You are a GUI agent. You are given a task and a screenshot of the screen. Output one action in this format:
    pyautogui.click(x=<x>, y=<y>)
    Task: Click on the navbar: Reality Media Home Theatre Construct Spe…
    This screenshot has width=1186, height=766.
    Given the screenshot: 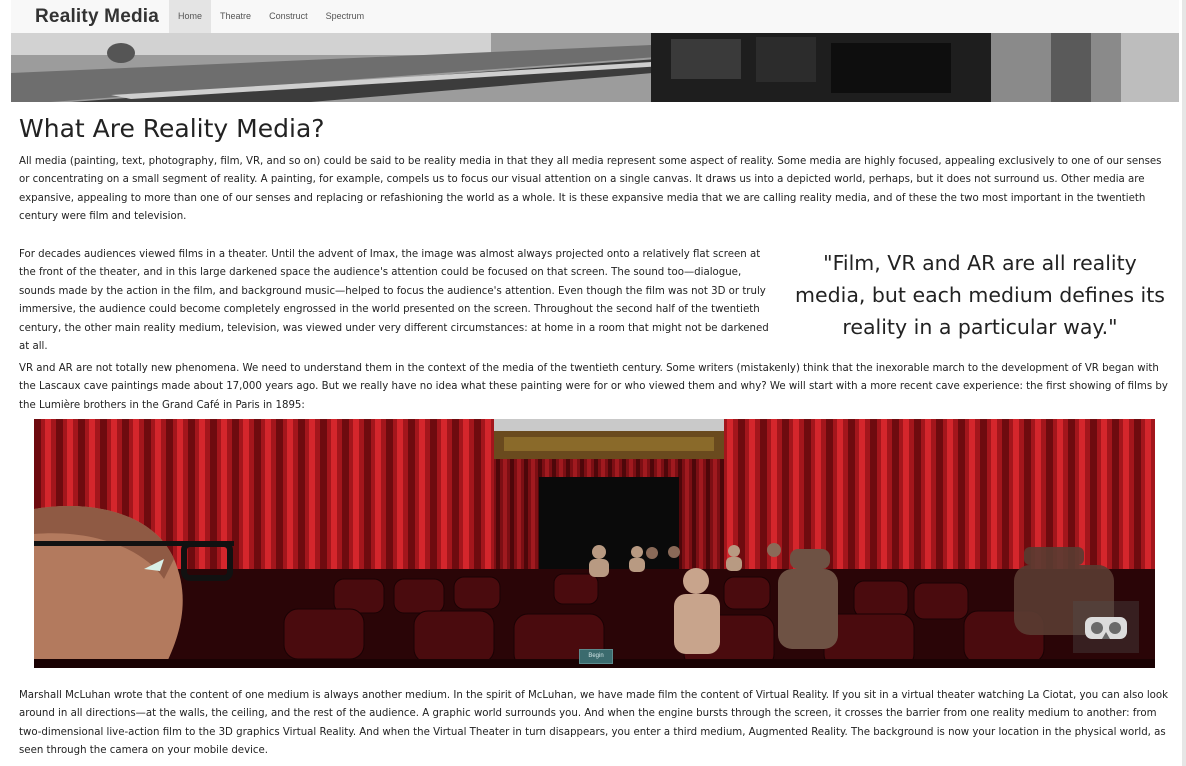 What is the action you would take?
    pyautogui.click(x=595, y=17)
    